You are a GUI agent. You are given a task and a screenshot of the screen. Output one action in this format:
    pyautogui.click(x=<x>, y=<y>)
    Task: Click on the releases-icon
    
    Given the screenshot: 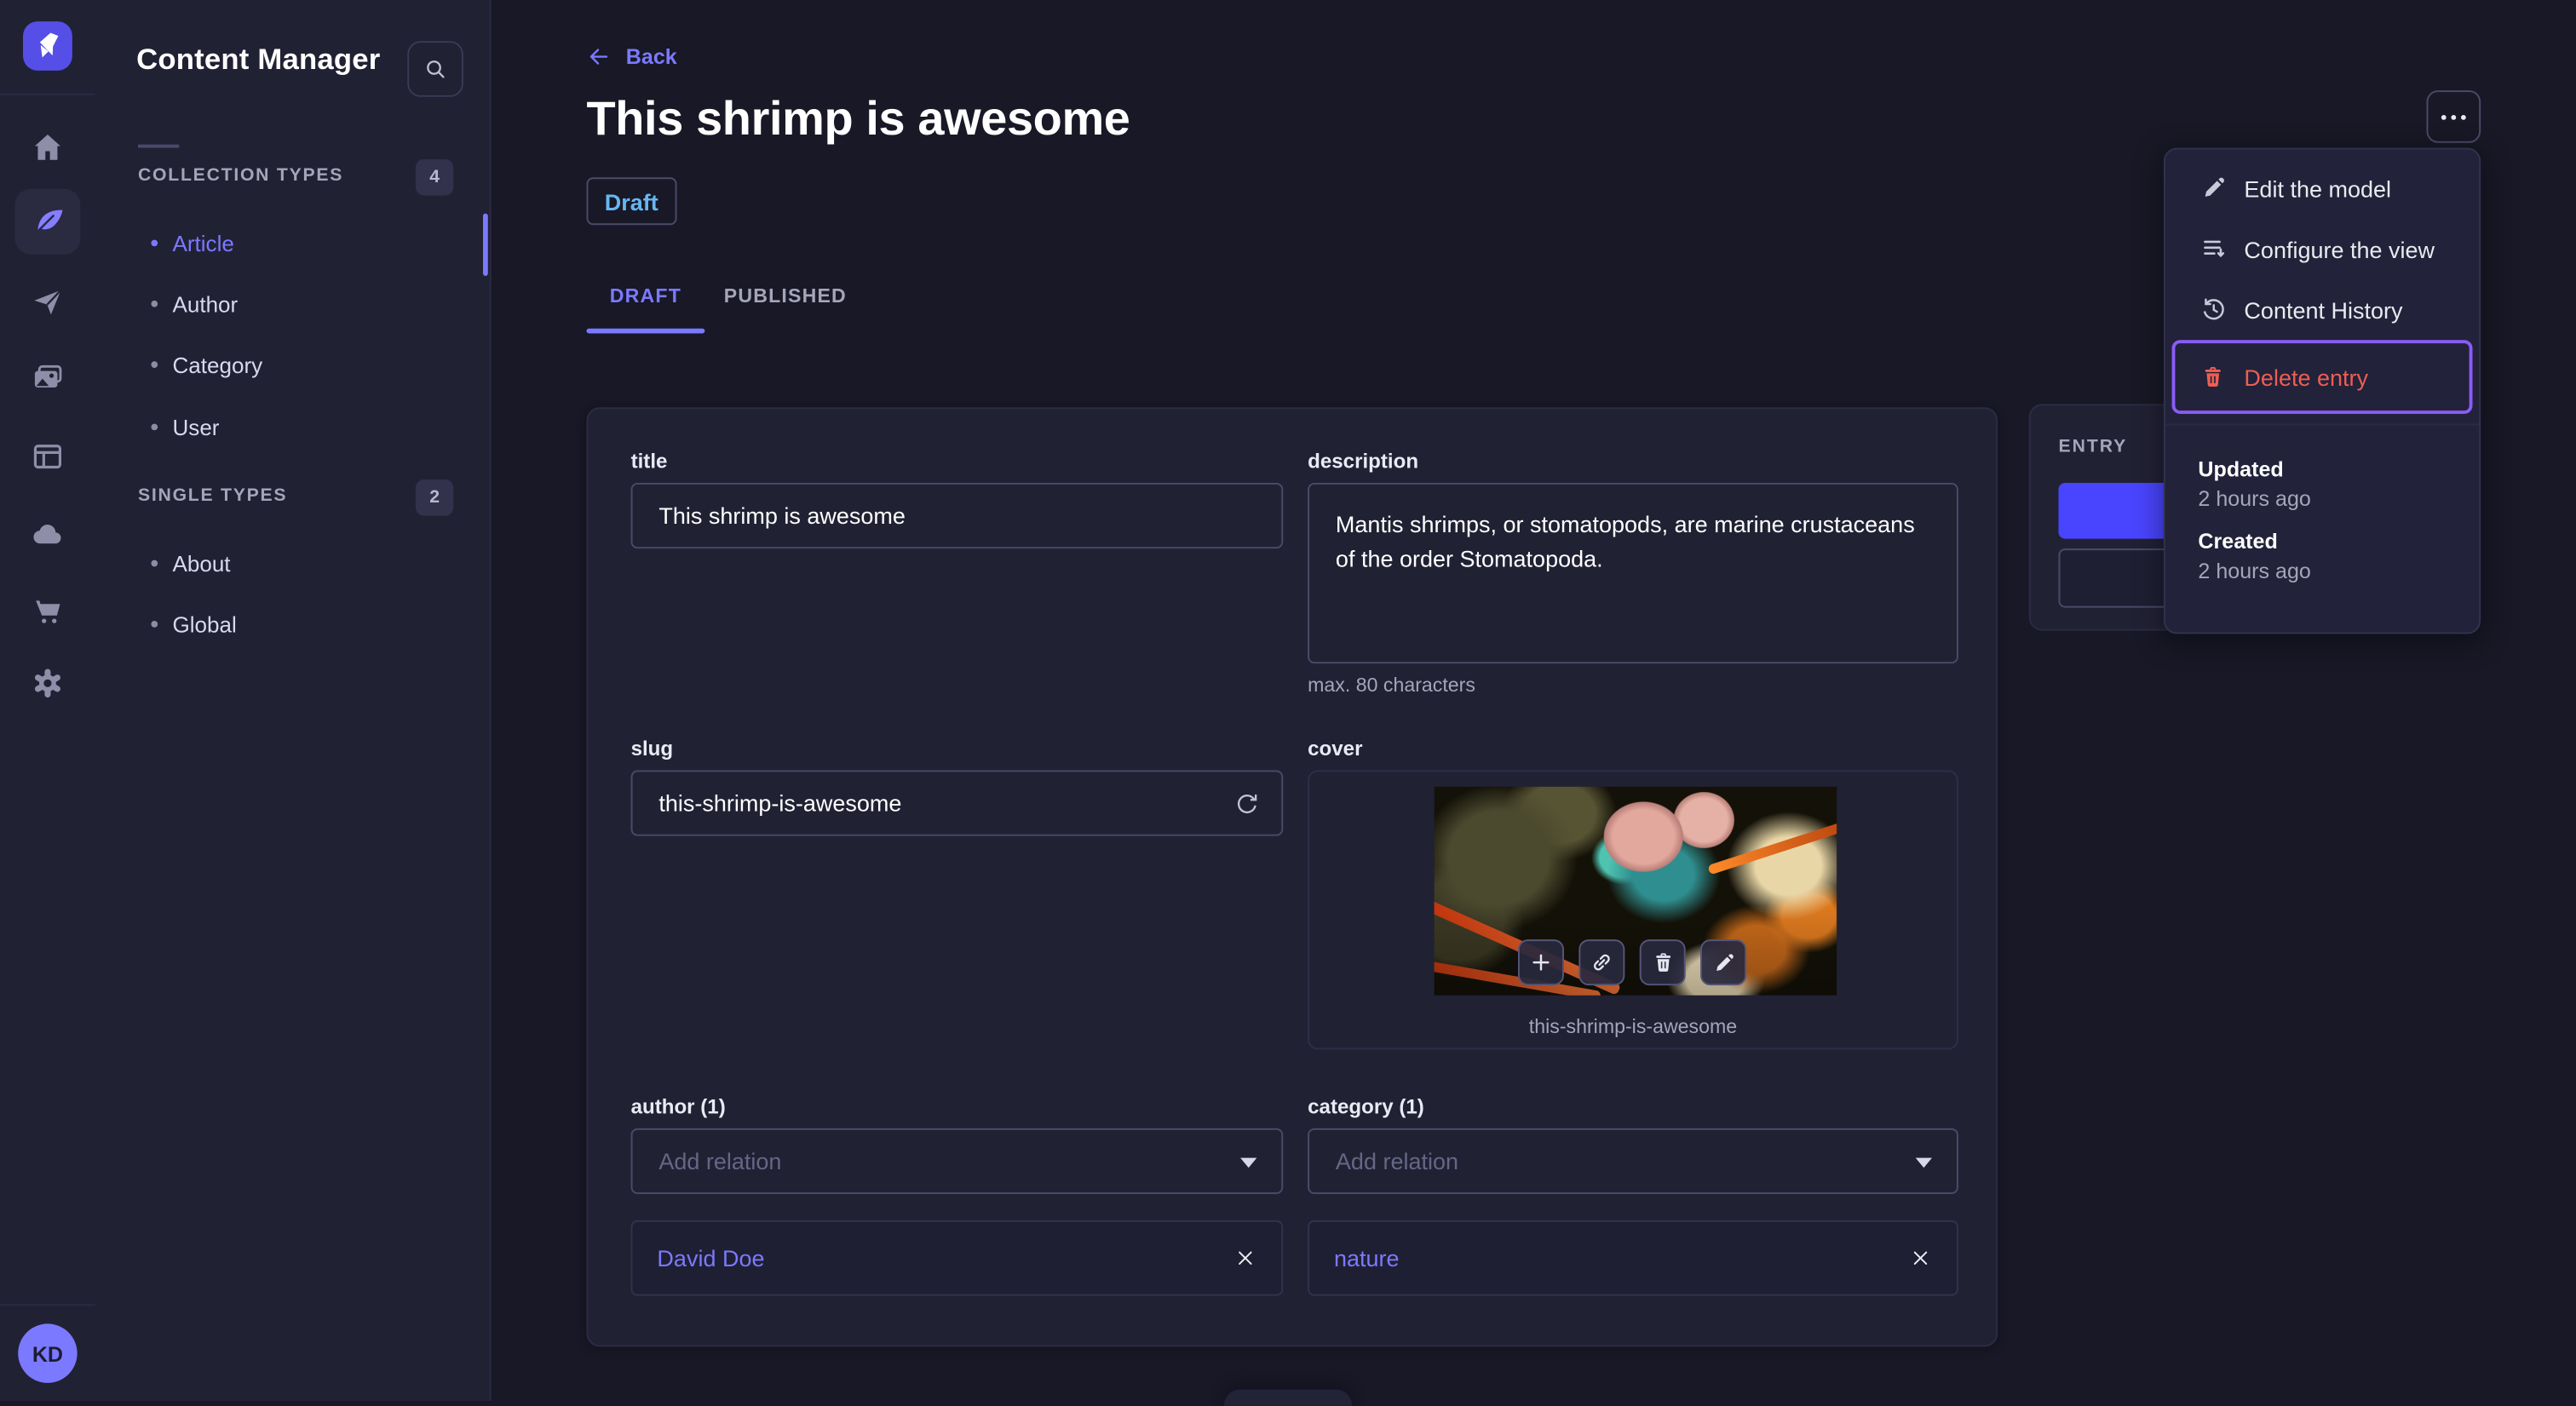 What is the action you would take?
    pyautogui.click(x=47, y=302)
    